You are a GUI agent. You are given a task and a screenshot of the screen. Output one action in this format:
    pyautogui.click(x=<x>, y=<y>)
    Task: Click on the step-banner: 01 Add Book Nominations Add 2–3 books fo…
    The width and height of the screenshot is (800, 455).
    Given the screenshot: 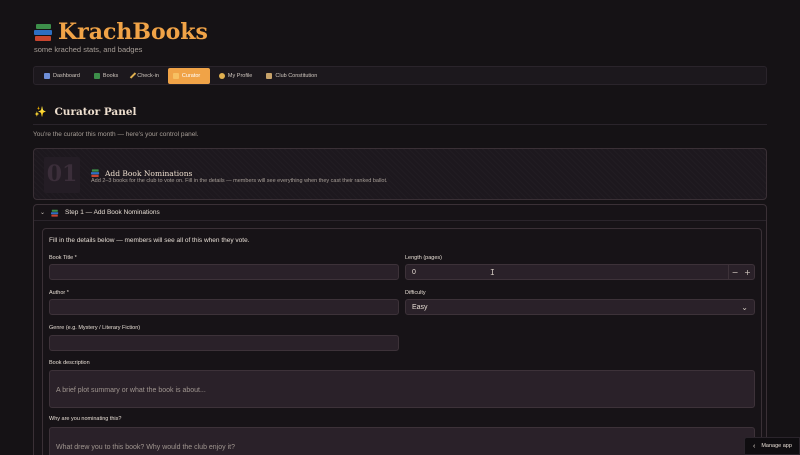 What is the action you would take?
    pyautogui.click(x=400, y=174)
    